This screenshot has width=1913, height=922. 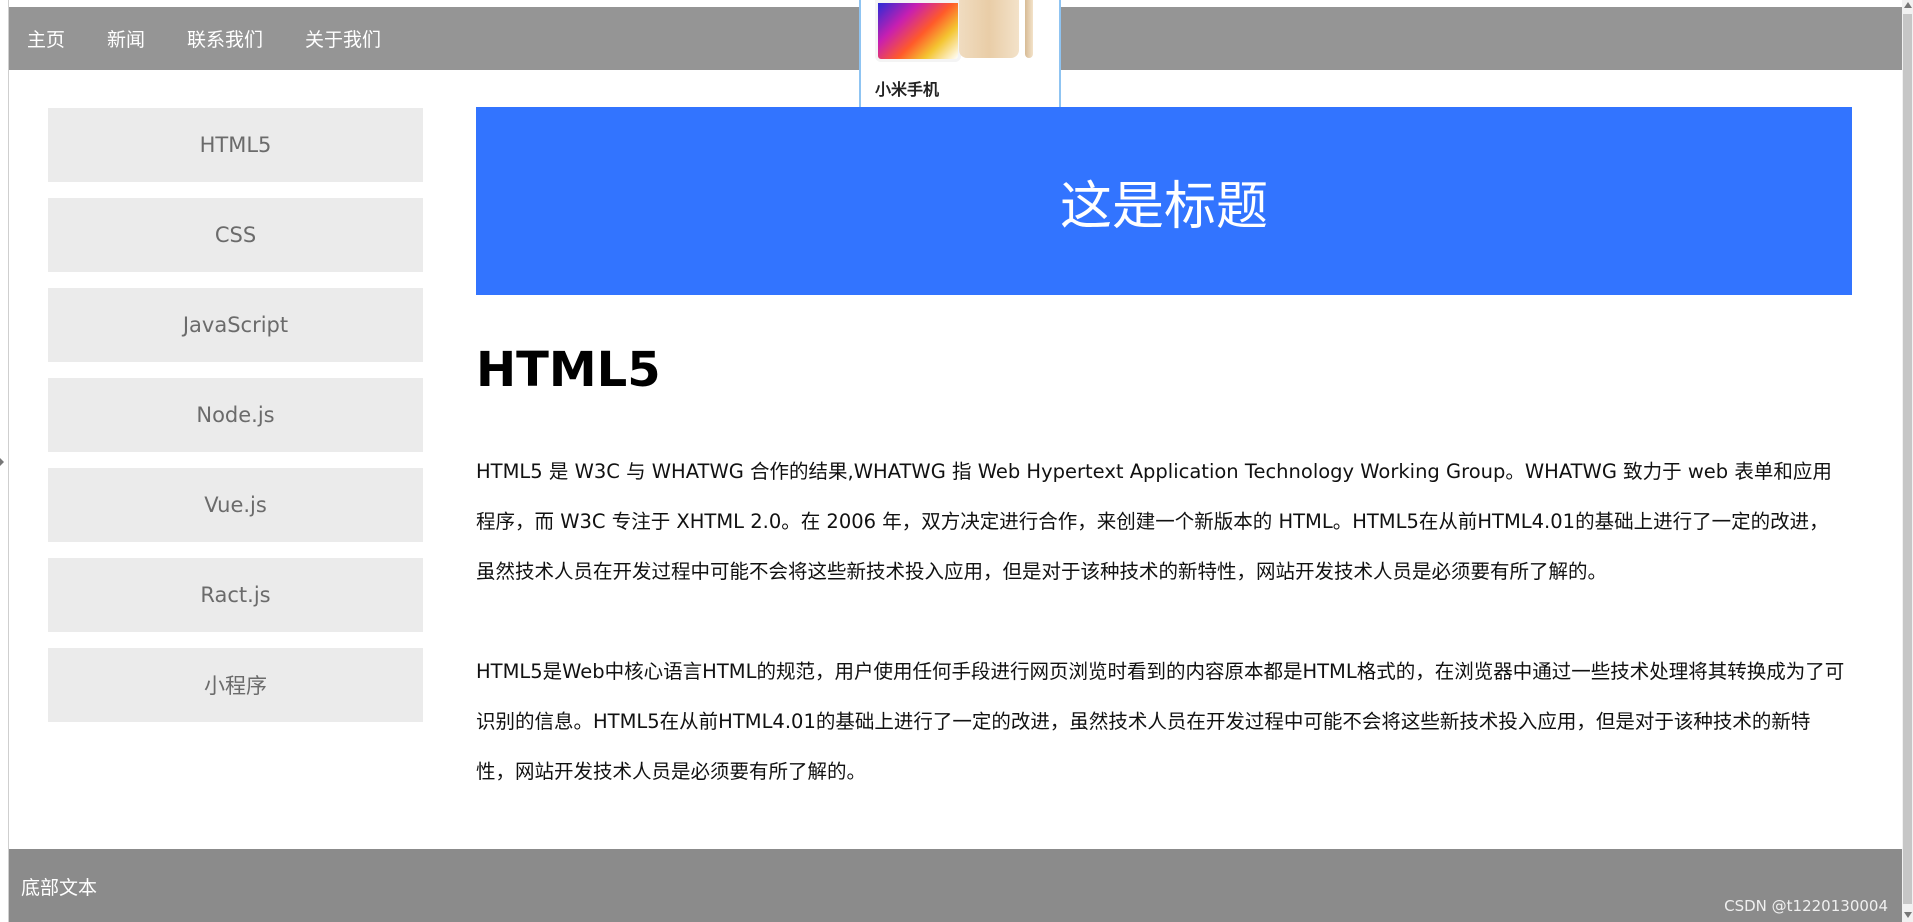 What do you see at coordinates (126, 38) in the screenshot?
I see `nav-item-news: 新闻` at bounding box center [126, 38].